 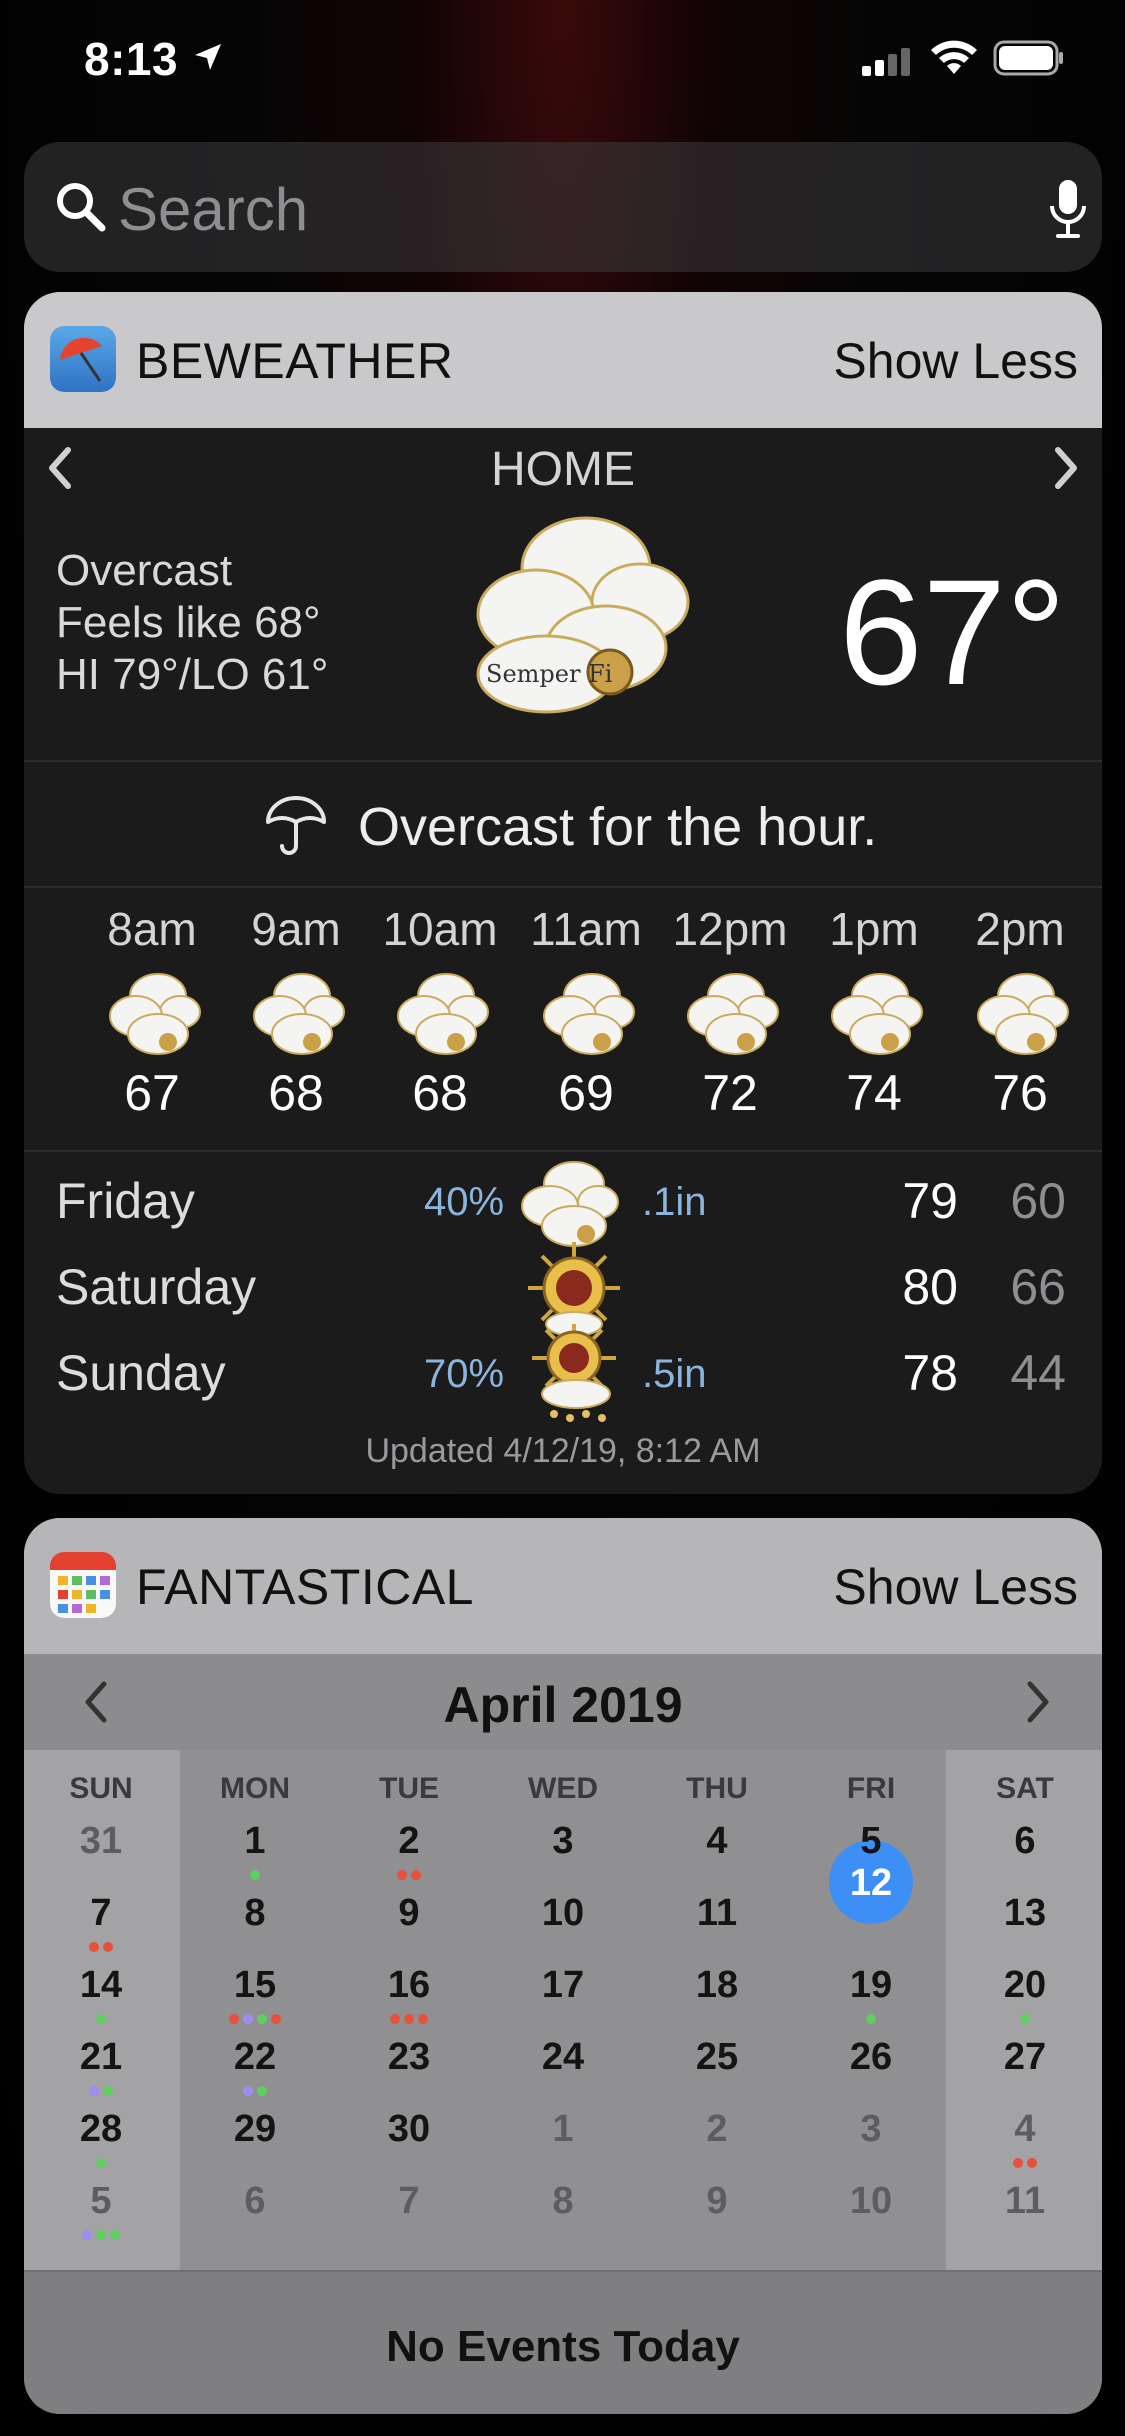 What do you see at coordinates (563, 1788) in the screenshot?
I see `weekday-label: WED` at bounding box center [563, 1788].